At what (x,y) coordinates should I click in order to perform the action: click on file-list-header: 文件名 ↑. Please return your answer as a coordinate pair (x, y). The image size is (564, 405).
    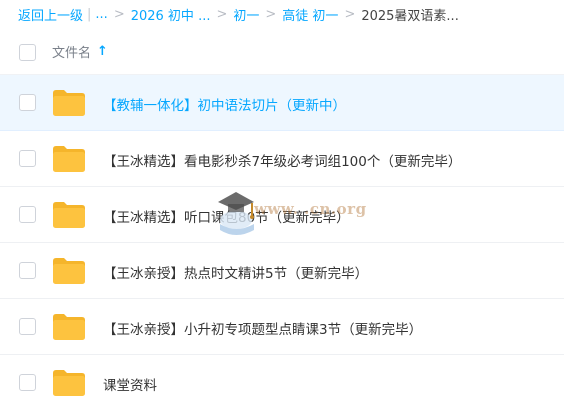
    Looking at the image, I should click on (282, 52).